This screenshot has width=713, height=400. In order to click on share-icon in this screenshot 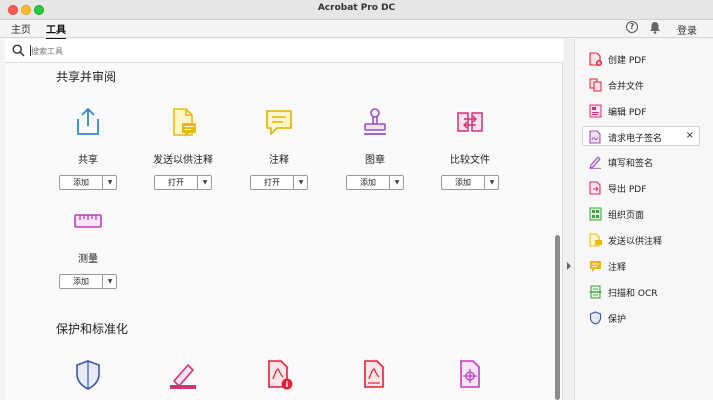, I will do `click(88, 123)`.